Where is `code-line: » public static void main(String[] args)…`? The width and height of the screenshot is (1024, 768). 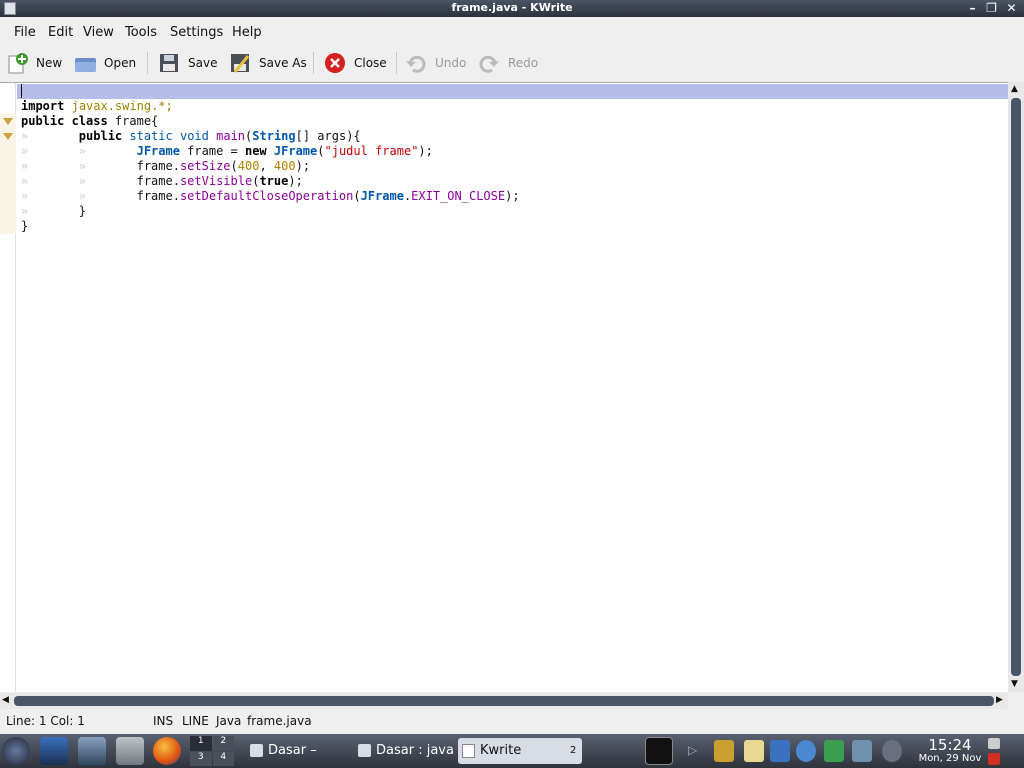
code-line: » public static void main(String[] args)… is located at coordinates (191, 136).